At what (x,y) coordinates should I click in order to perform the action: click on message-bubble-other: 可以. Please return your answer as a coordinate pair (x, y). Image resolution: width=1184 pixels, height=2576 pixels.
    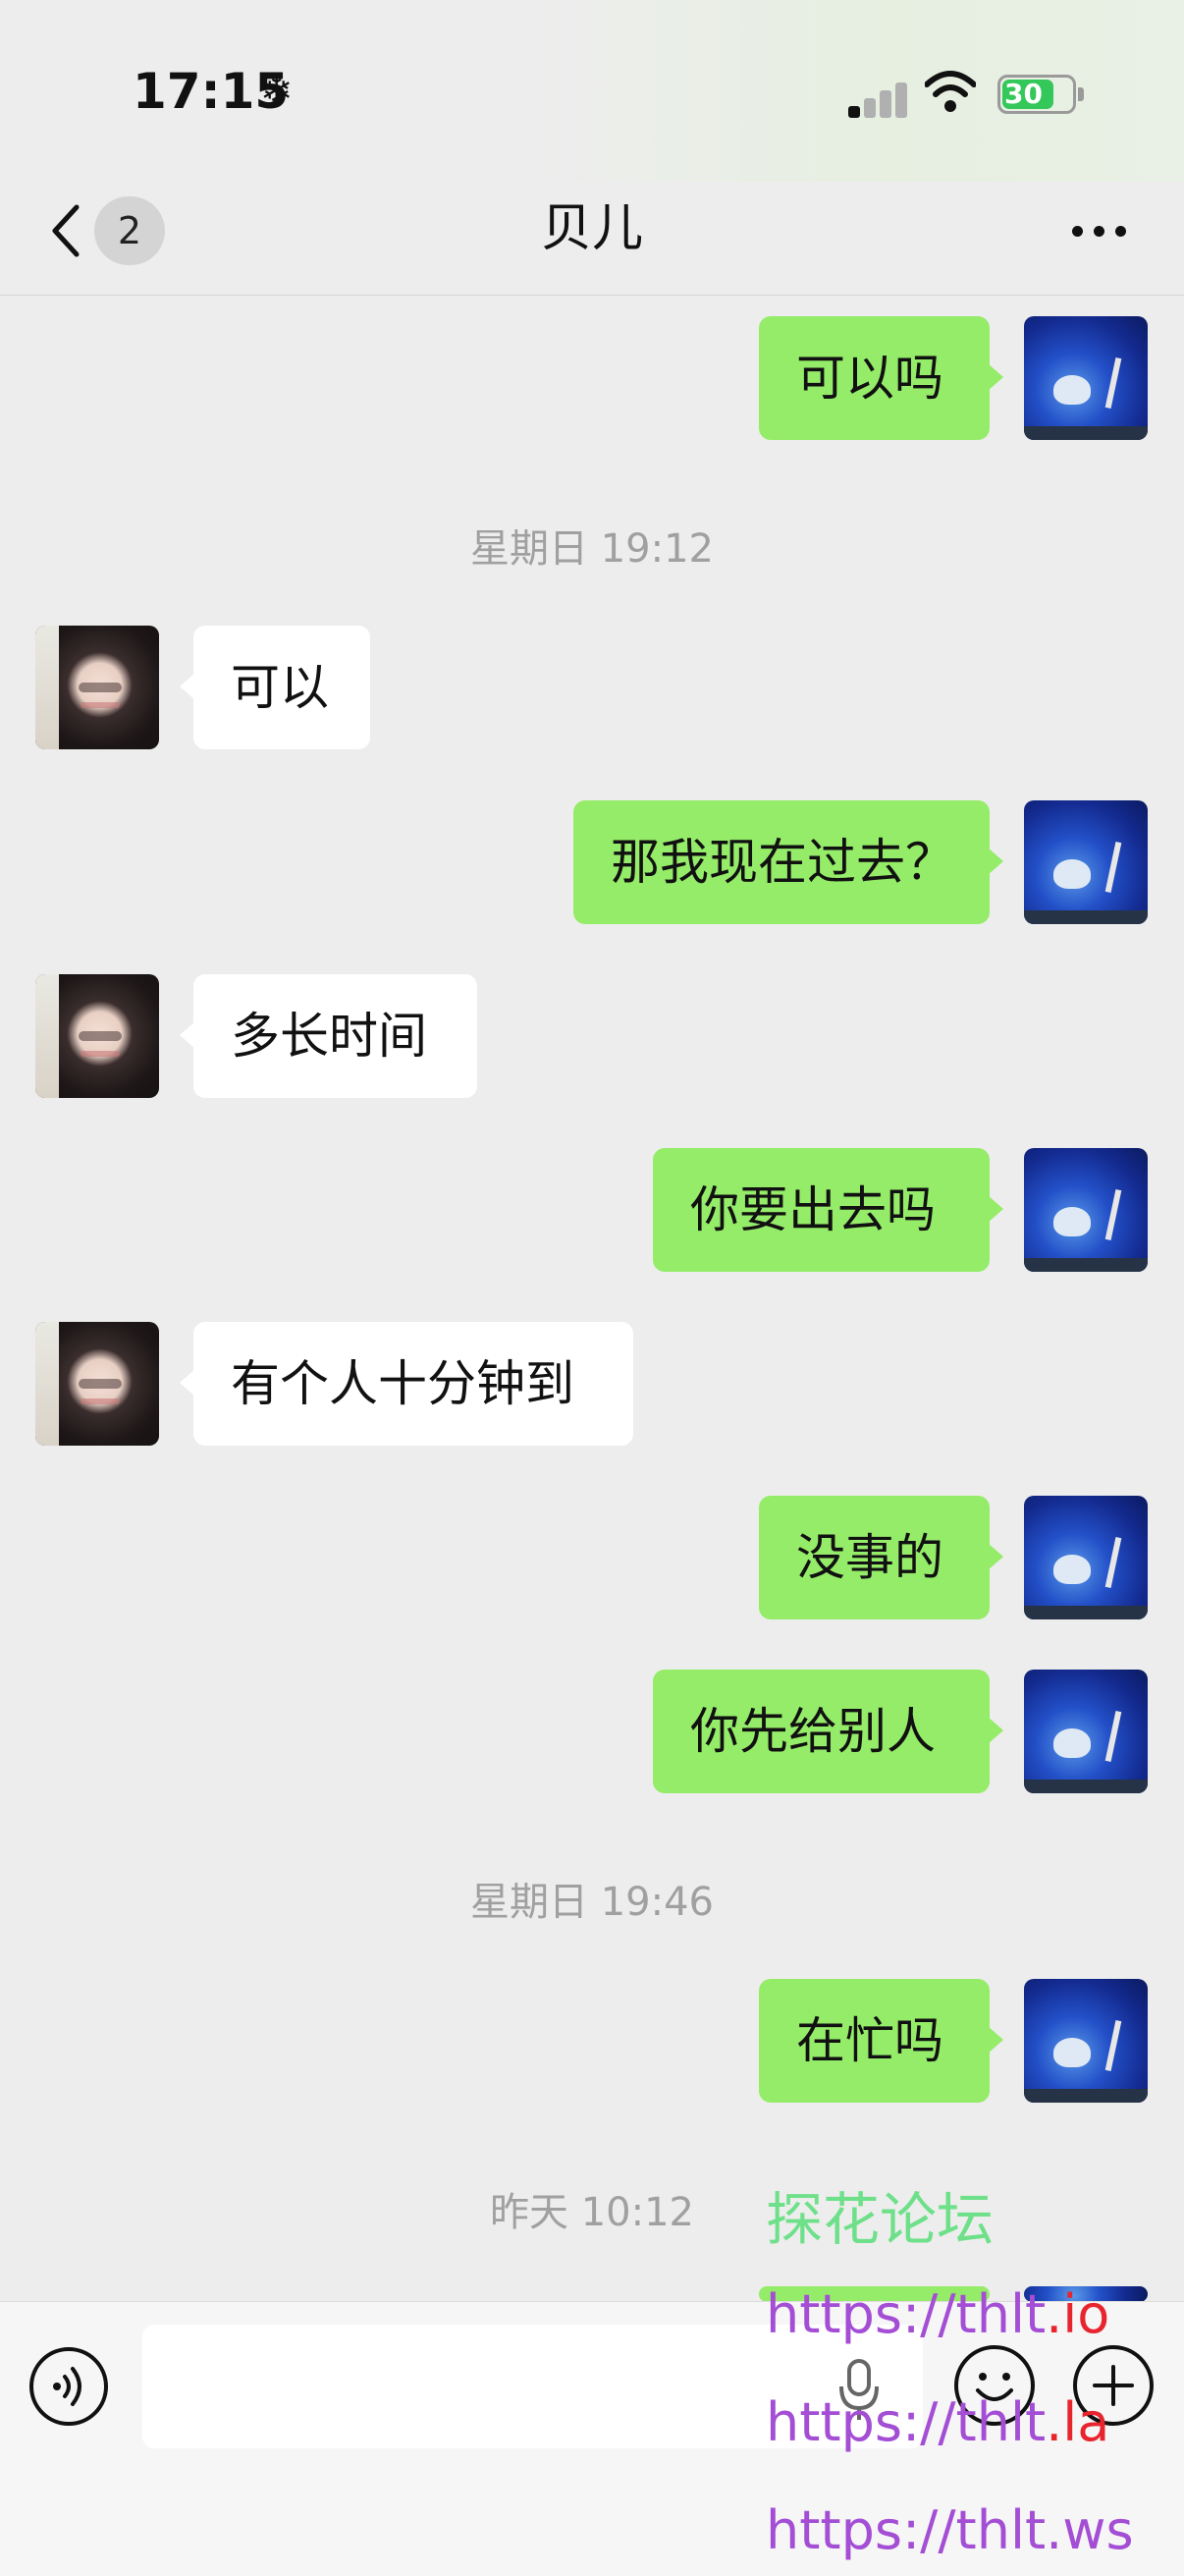
    Looking at the image, I should click on (275, 687).